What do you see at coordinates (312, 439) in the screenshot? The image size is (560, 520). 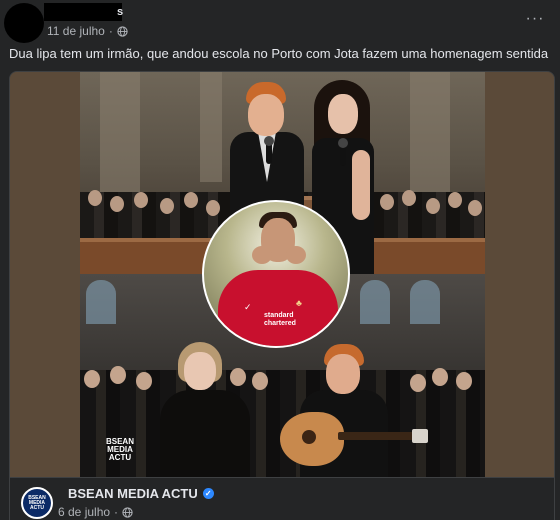 I see `guitar-icon` at bounding box center [312, 439].